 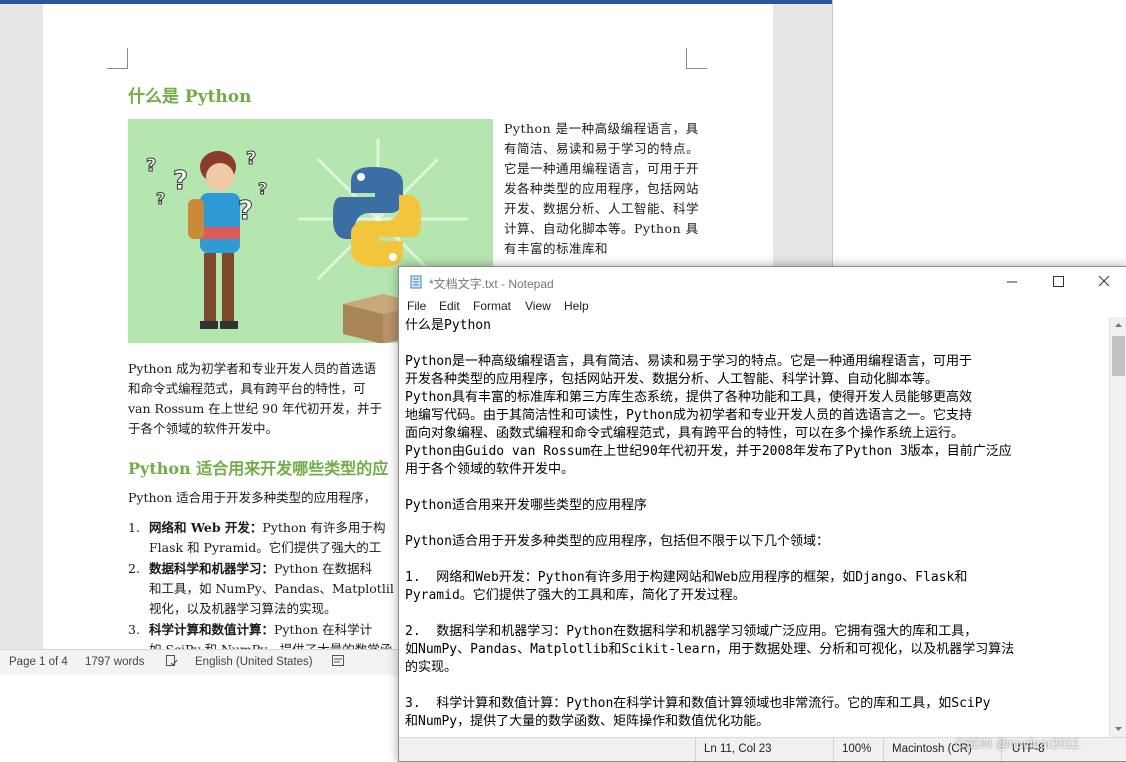 I want to click on doc-paragraph-3: Python 适合用于开发多种类型的应用程序，, so click(x=252, y=497).